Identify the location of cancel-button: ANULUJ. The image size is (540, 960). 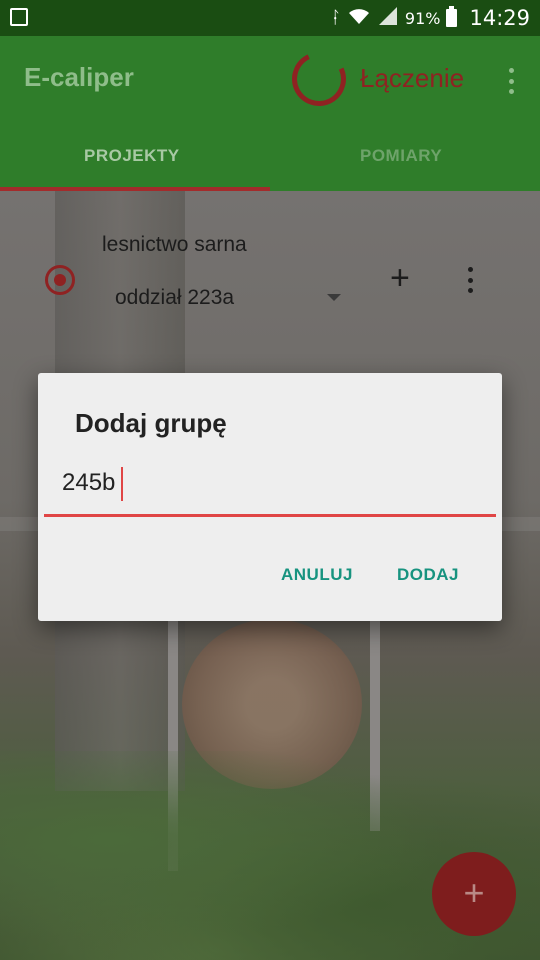
(317, 575).